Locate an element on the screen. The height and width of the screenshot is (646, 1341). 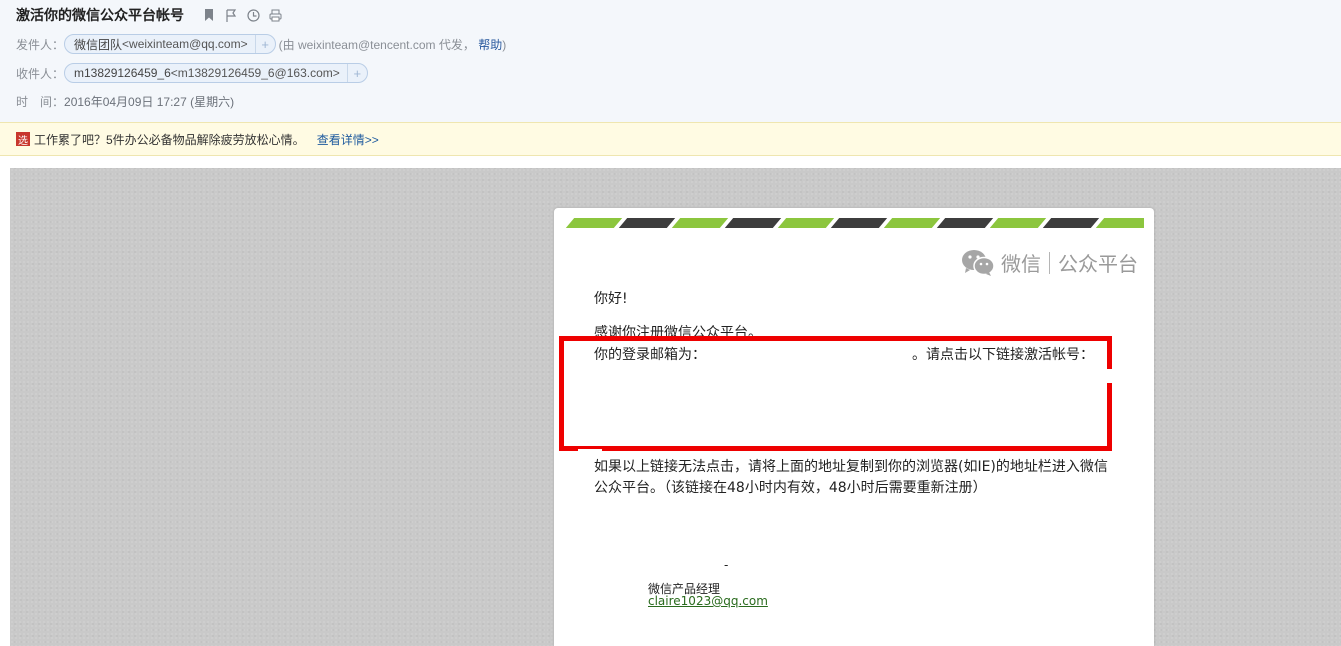
sender-address: <weixinteam@qq.com> is located at coordinates (185, 44).